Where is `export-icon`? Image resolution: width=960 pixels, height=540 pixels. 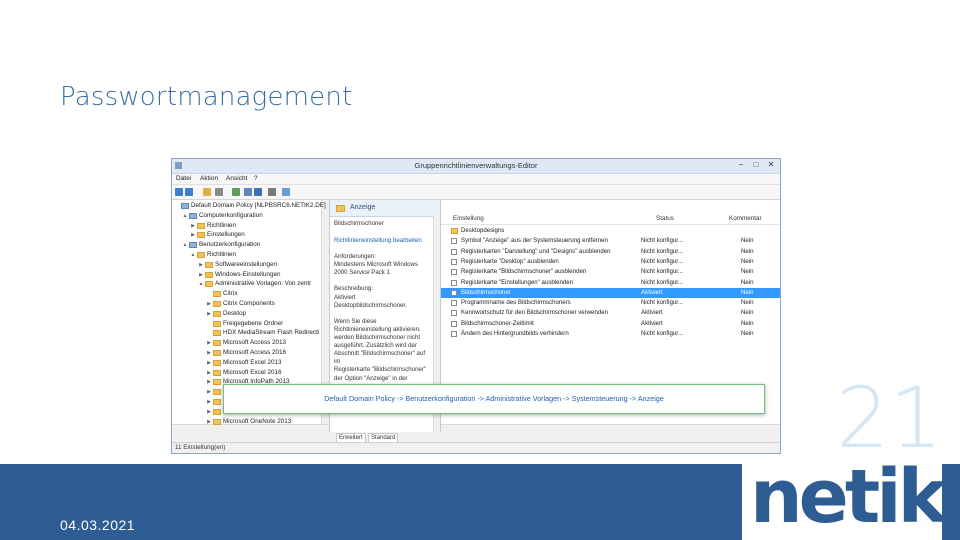
export-icon is located at coordinates (248, 192).